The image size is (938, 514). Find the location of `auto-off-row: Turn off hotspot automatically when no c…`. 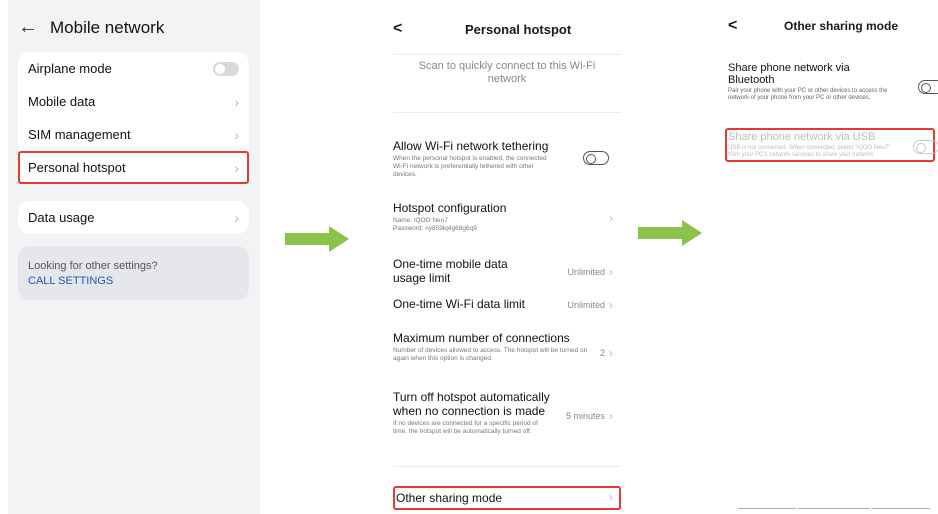

auto-off-row: Turn off hotspot automatically when no c… is located at coordinates (507, 413).